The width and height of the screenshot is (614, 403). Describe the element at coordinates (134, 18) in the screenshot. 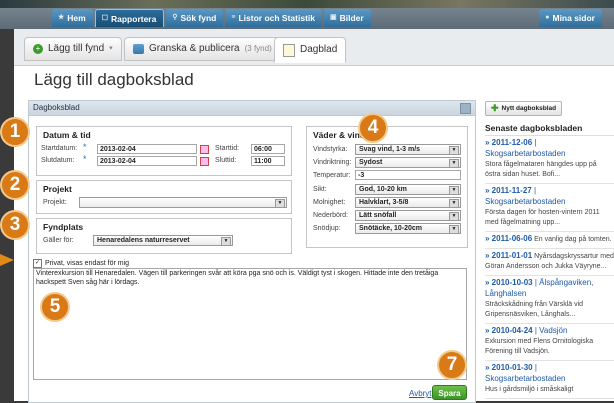

I see `nav-label: Rapportera` at that location.